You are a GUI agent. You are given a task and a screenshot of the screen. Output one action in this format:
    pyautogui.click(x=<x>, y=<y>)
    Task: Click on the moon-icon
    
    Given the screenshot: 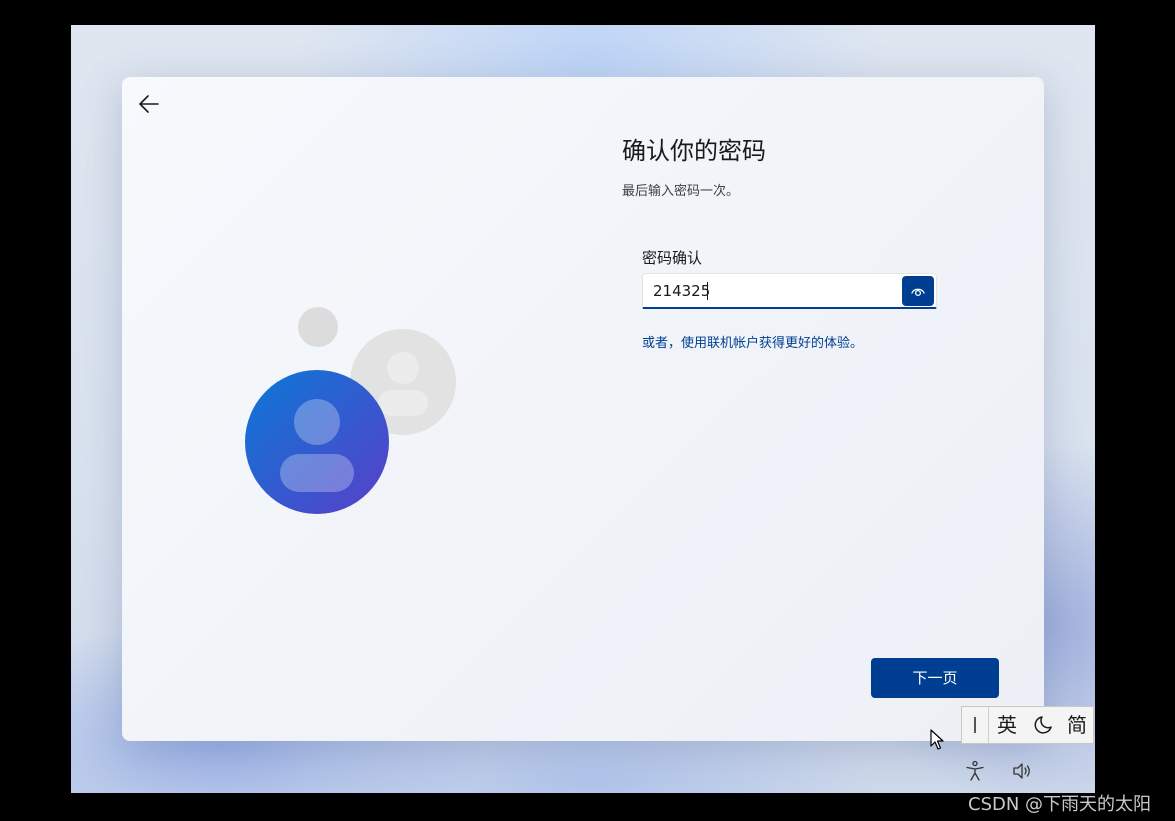 What is the action you would take?
    pyautogui.click(x=1043, y=725)
    